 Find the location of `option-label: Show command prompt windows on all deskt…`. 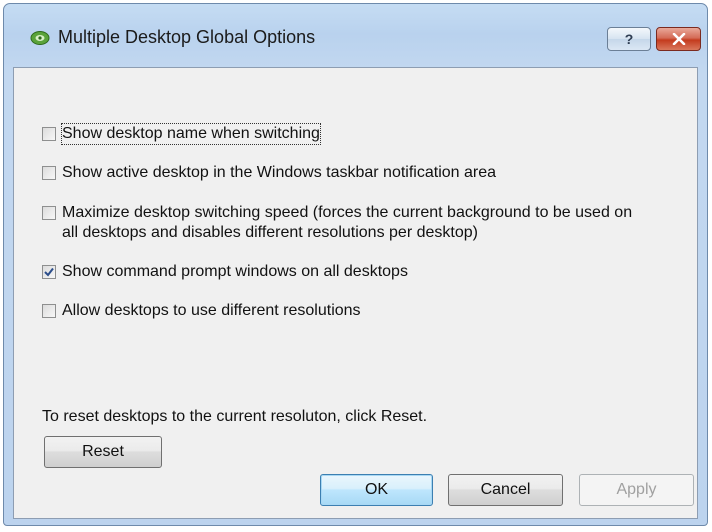

option-label: Show command prompt windows on all deskt… is located at coordinates (235, 271).